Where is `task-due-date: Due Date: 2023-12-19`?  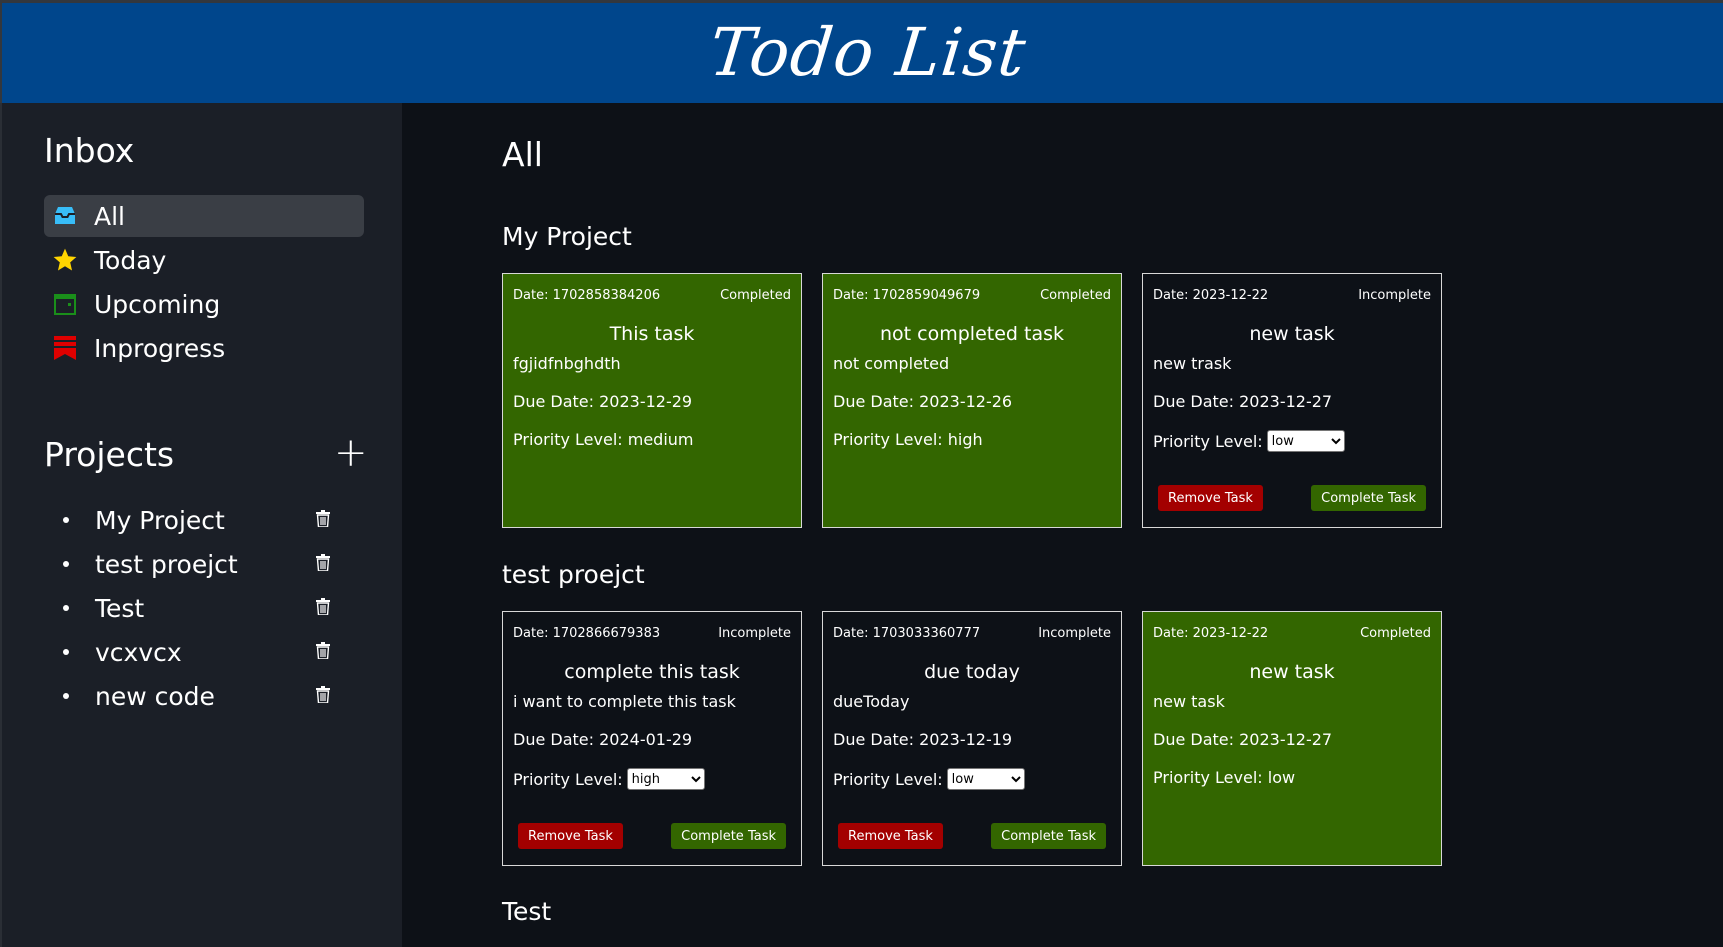 task-due-date: Due Date: 2023-12-19 is located at coordinates (923, 739).